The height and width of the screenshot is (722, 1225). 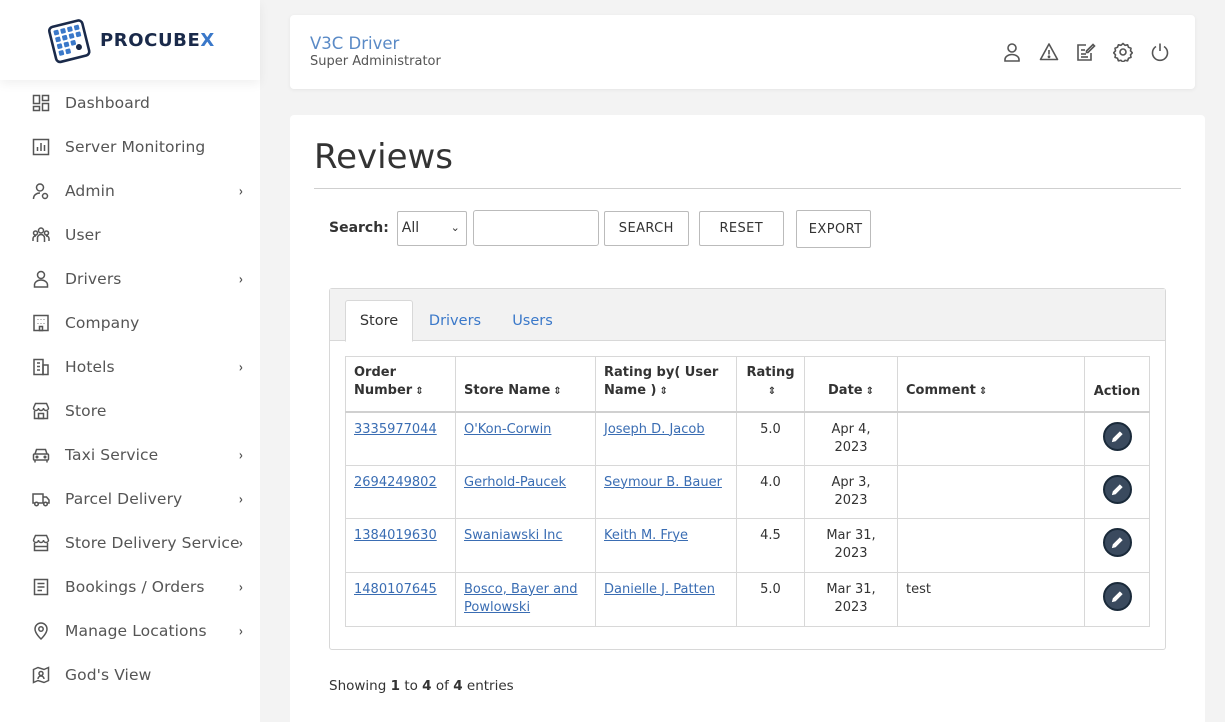 What do you see at coordinates (646, 228) in the screenshot?
I see `search-button: SEARCH` at bounding box center [646, 228].